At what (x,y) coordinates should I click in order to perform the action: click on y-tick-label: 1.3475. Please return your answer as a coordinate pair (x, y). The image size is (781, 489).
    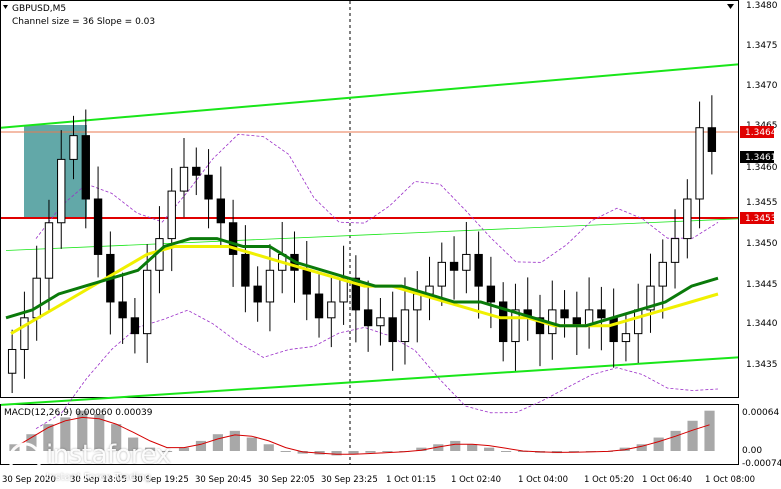
    Looking at the image, I should click on (762, 46).